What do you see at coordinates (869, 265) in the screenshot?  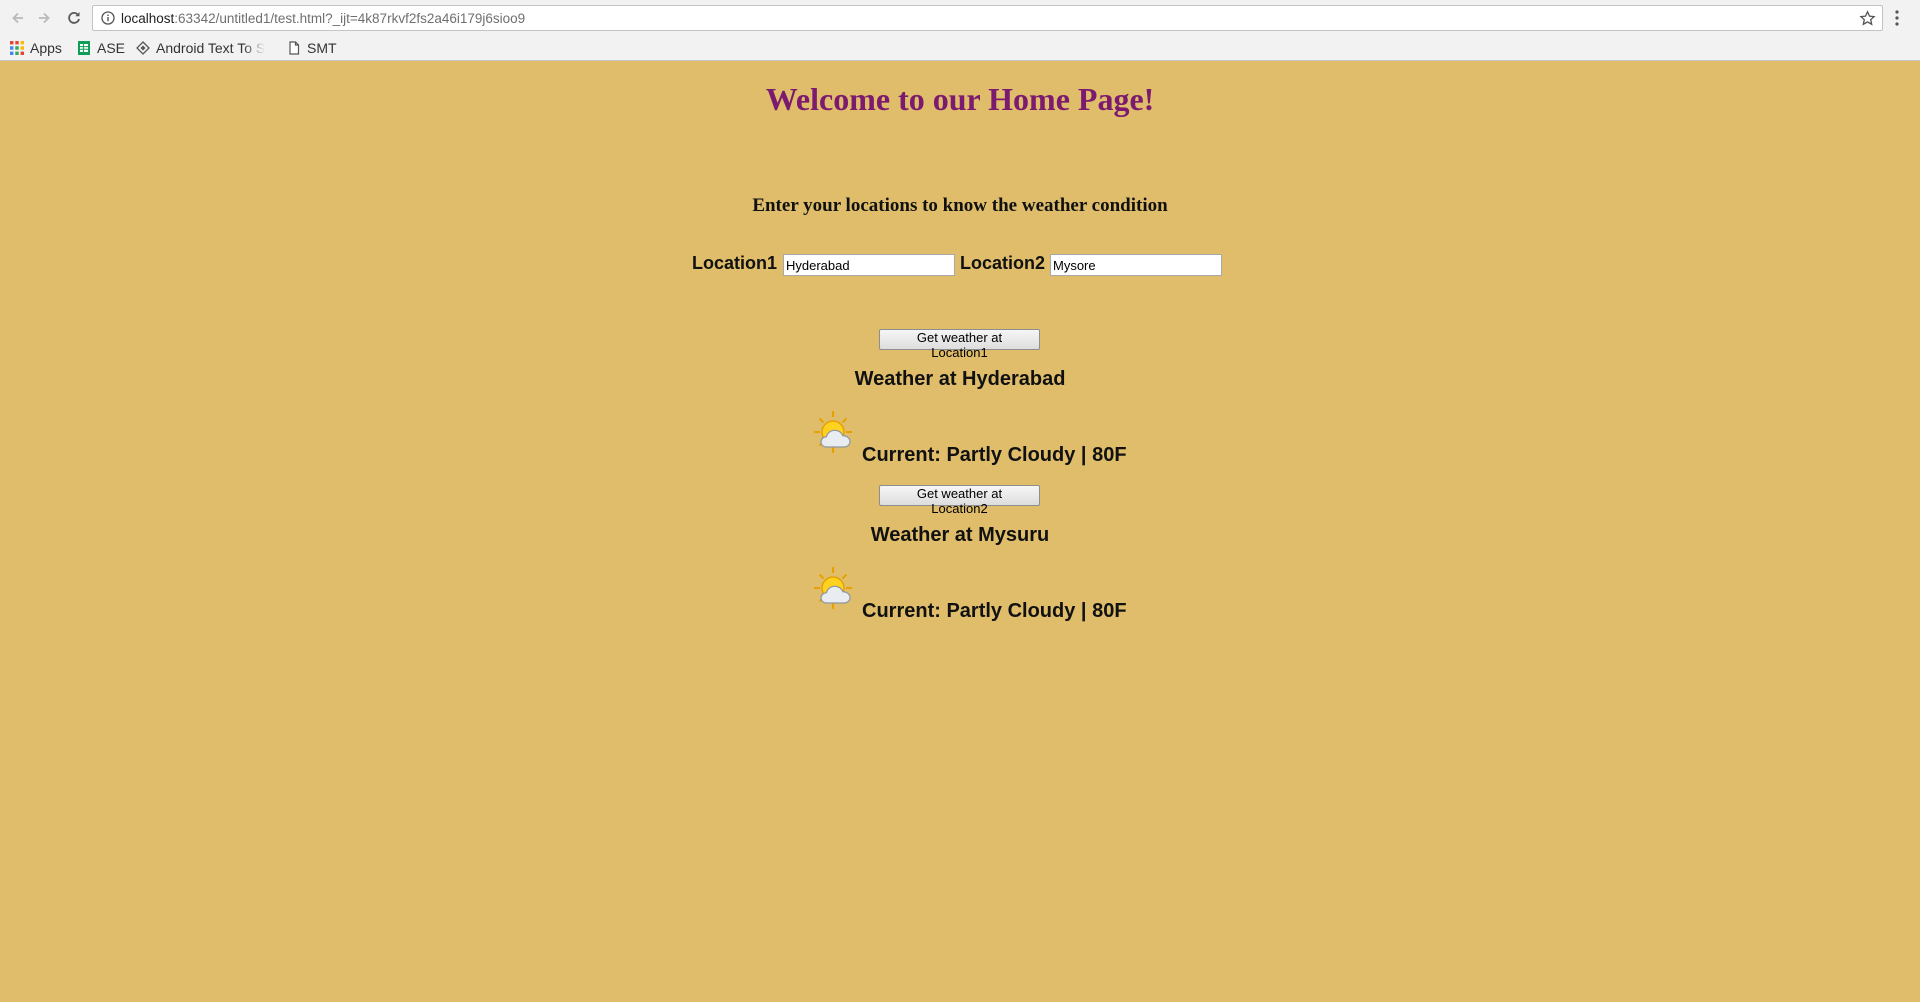 I see `location1-input` at bounding box center [869, 265].